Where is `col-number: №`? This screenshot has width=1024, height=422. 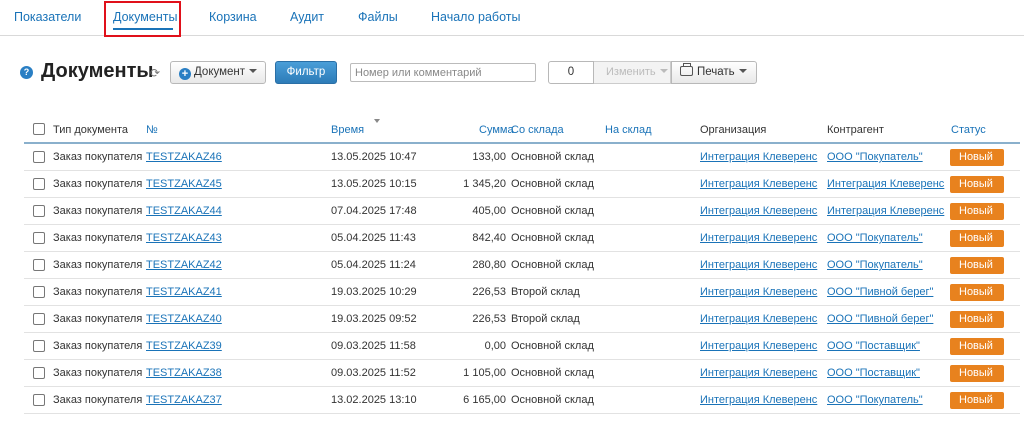
col-number: № is located at coordinates (152, 130).